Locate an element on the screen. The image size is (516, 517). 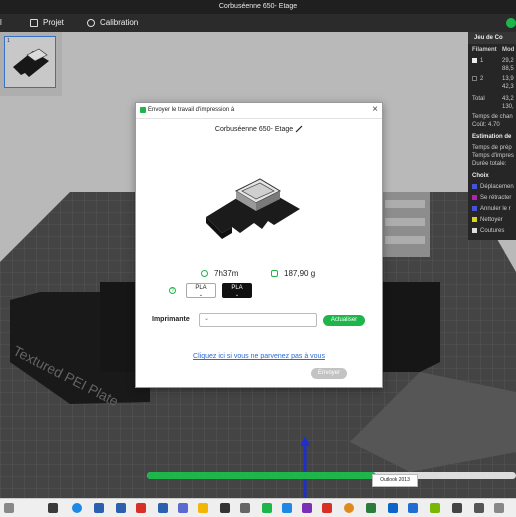
printer-name-row: Corbuséenne 650- Etage is located at coordinates (259, 129).